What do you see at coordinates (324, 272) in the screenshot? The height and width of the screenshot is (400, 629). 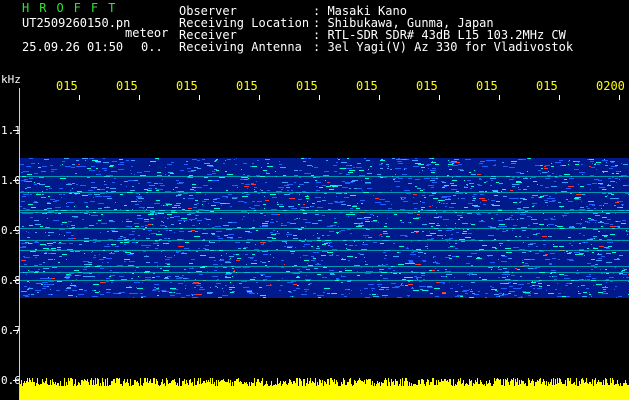 I see `band-line` at bounding box center [324, 272].